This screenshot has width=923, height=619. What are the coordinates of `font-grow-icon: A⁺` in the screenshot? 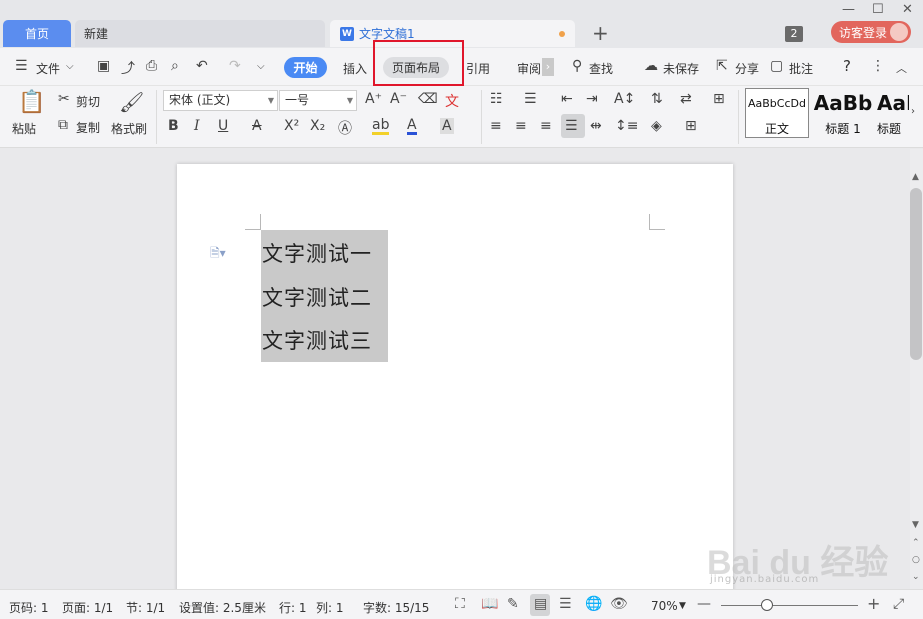 It's located at (373, 99).